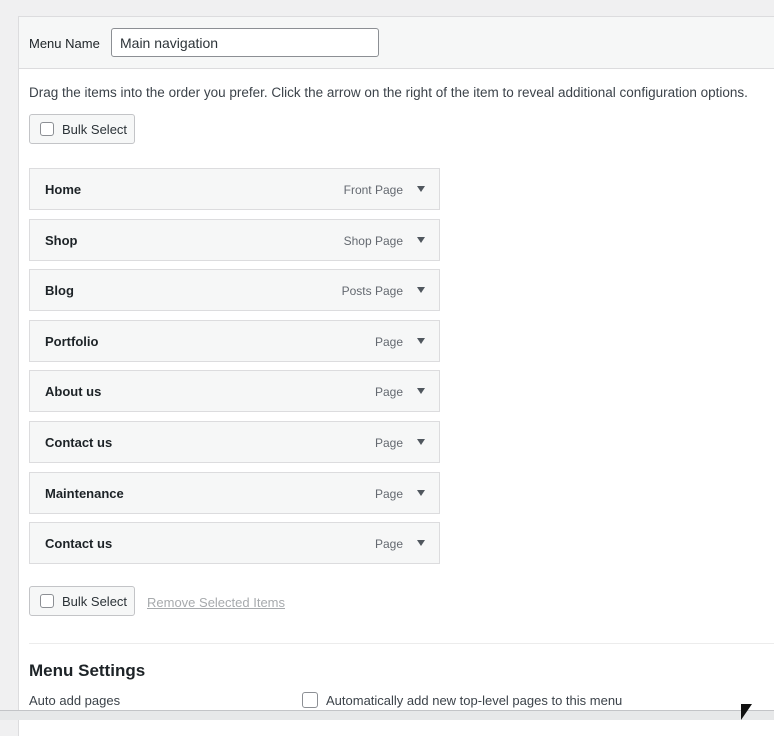 The height and width of the screenshot is (736, 774). What do you see at coordinates (746, 712) in the screenshot?
I see `mouse-pointer-icon` at bounding box center [746, 712].